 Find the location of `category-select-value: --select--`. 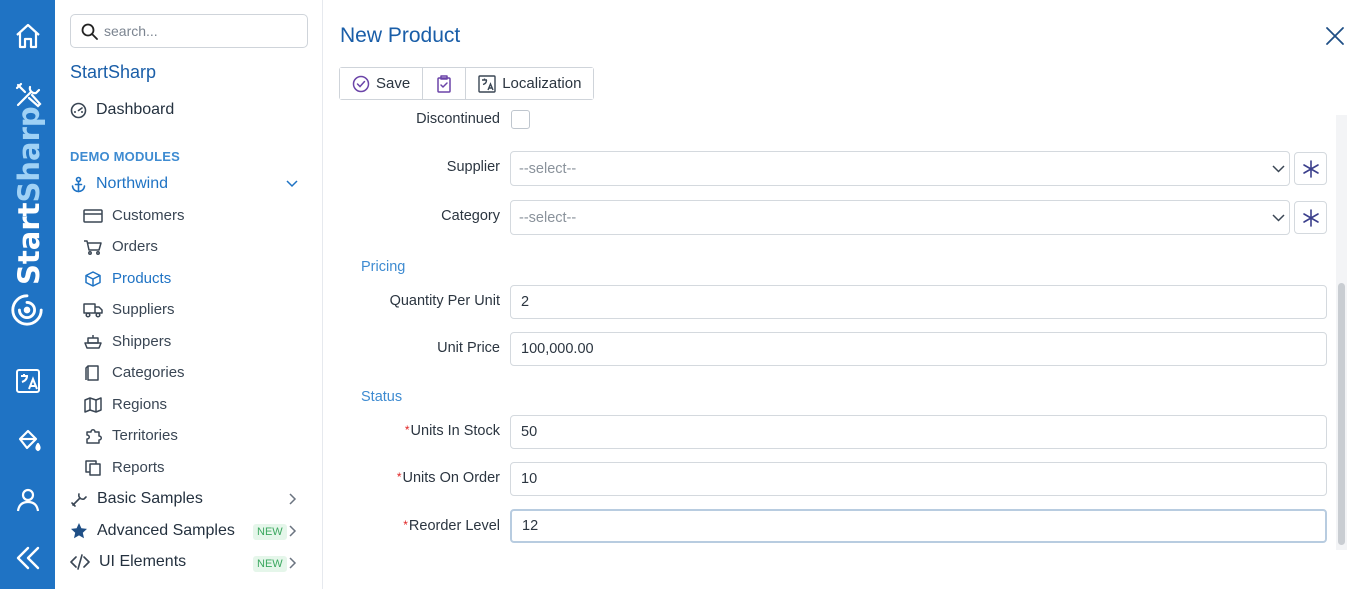

category-select-value: --select-- is located at coordinates (548, 217).